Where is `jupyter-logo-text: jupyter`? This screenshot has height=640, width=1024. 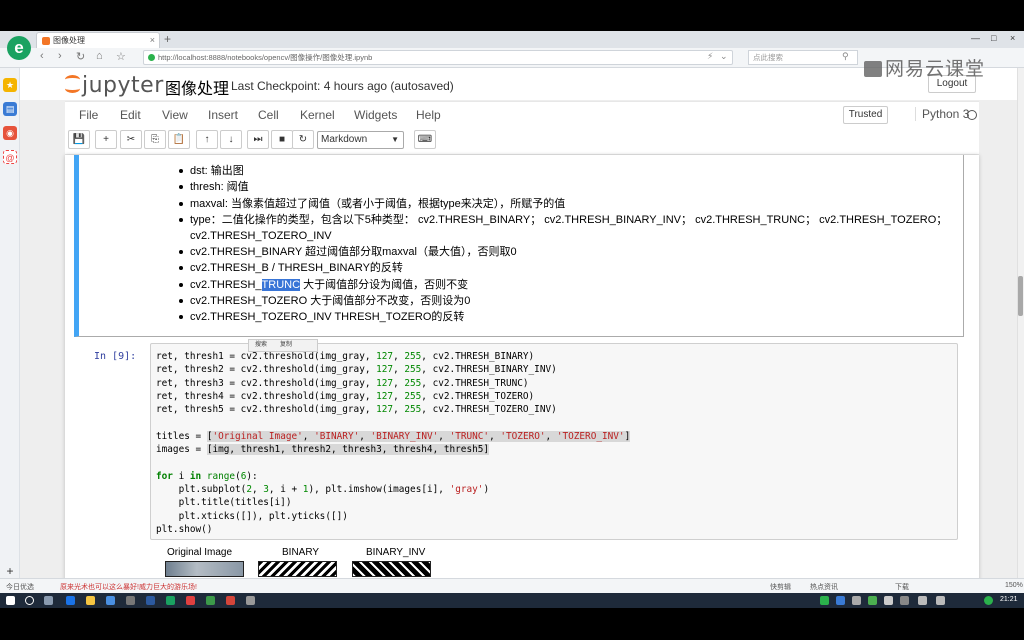 jupyter-logo-text: jupyter is located at coordinates (123, 85).